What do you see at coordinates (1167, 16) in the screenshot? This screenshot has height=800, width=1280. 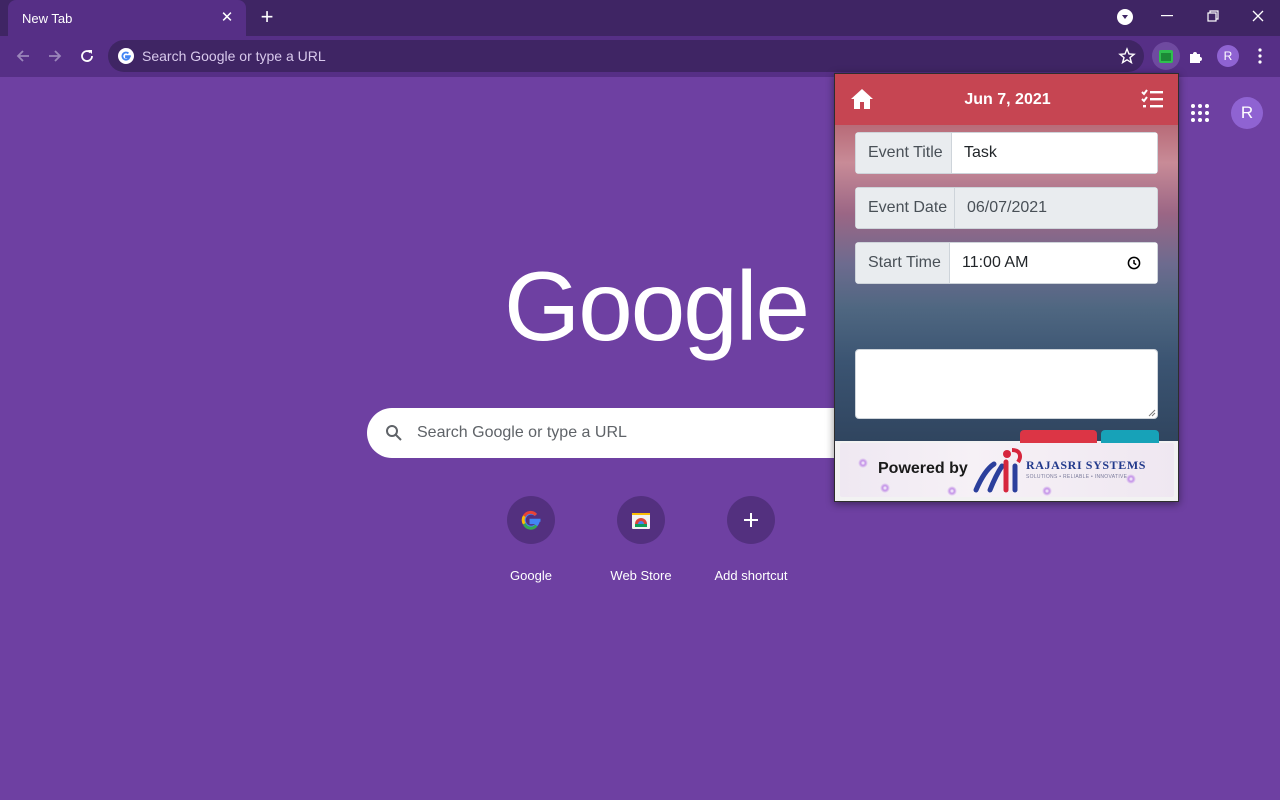 I see `minimize-icon` at bounding box center [1167, 16].